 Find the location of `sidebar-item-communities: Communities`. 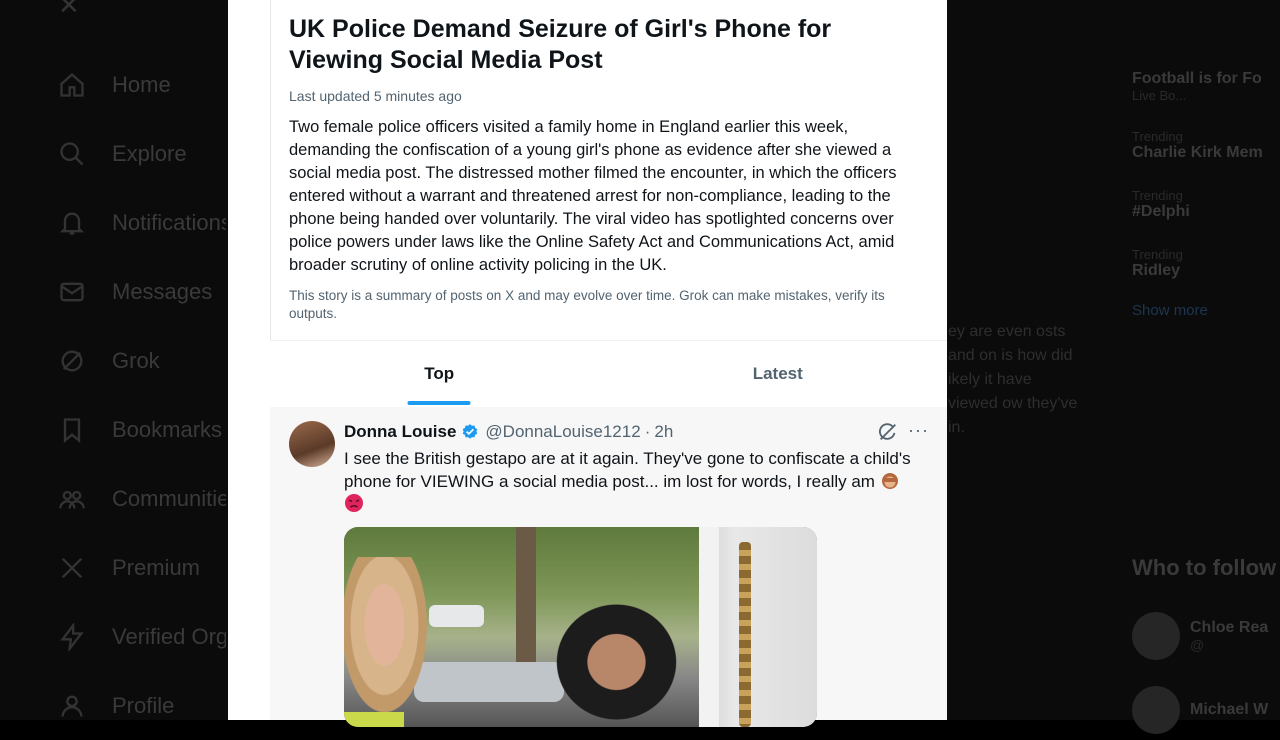

sidebar-item-communities: Communities is located at coordinates (142, 498).